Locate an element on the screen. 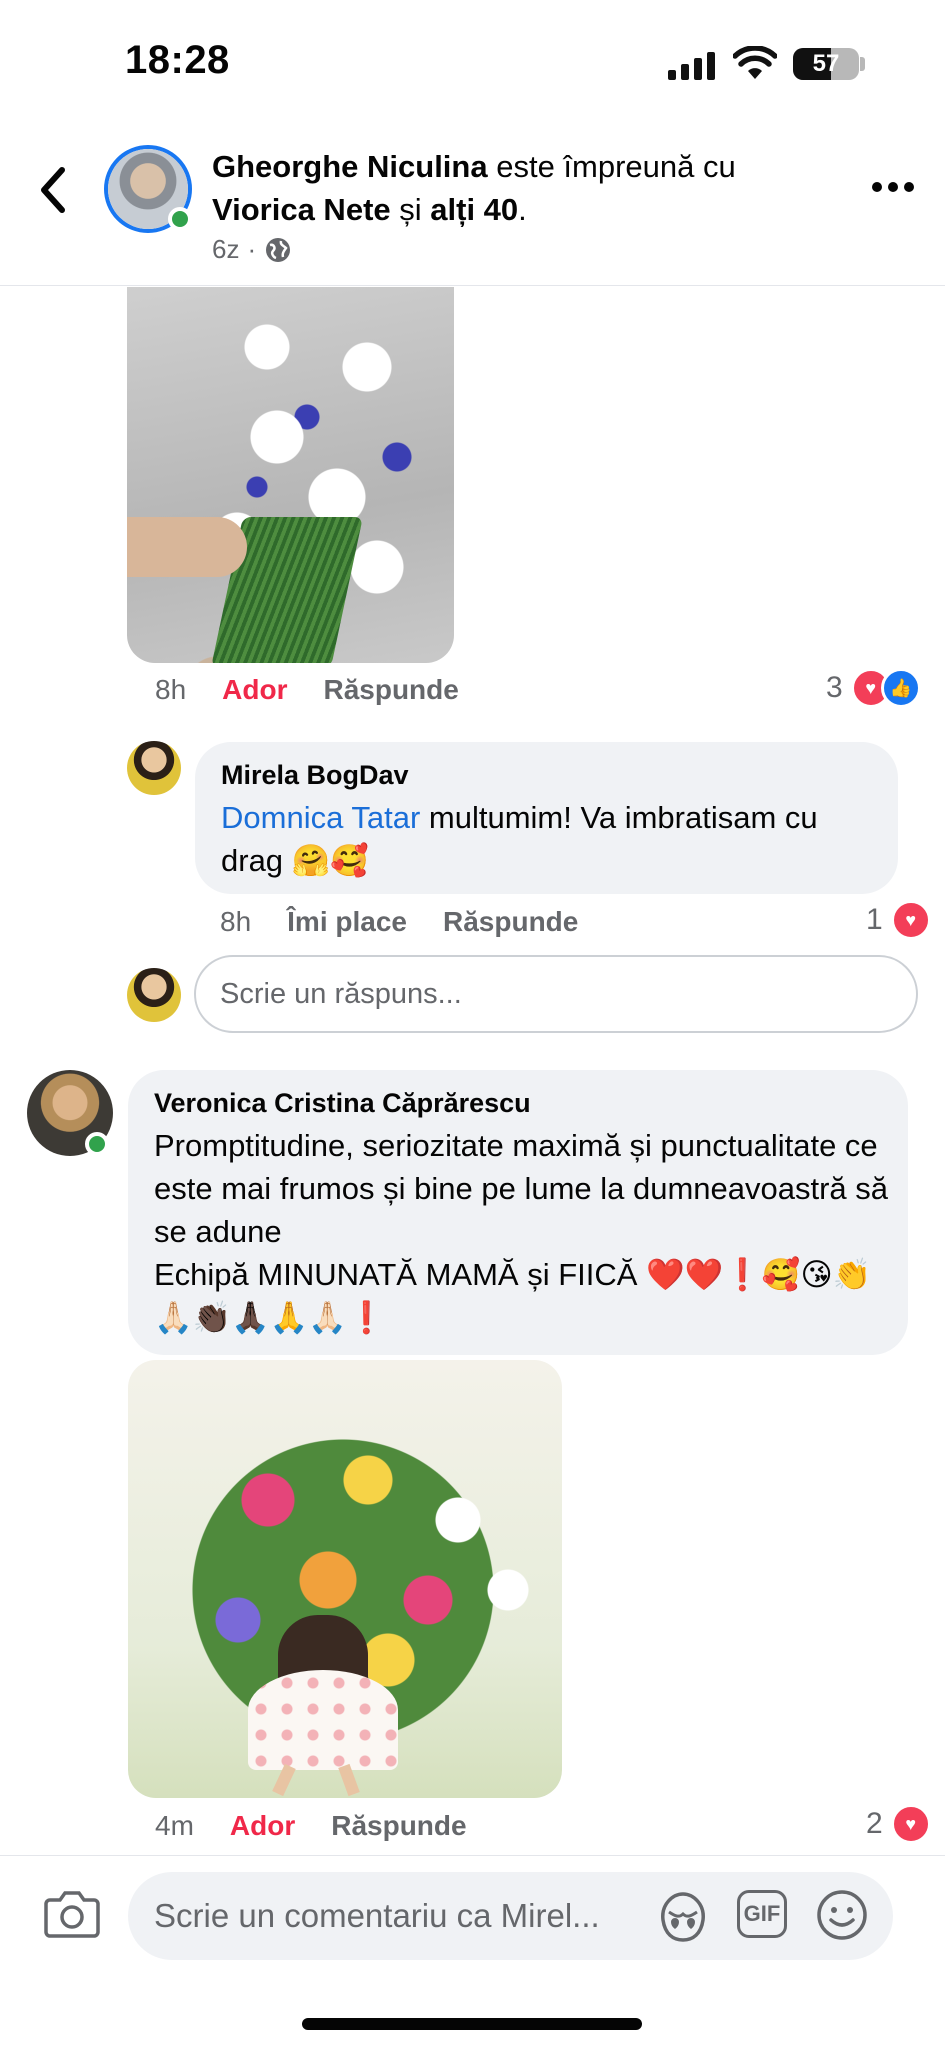 This screenshot has width=945, height=2049. signal-icon is located at coordinates (691, 66).